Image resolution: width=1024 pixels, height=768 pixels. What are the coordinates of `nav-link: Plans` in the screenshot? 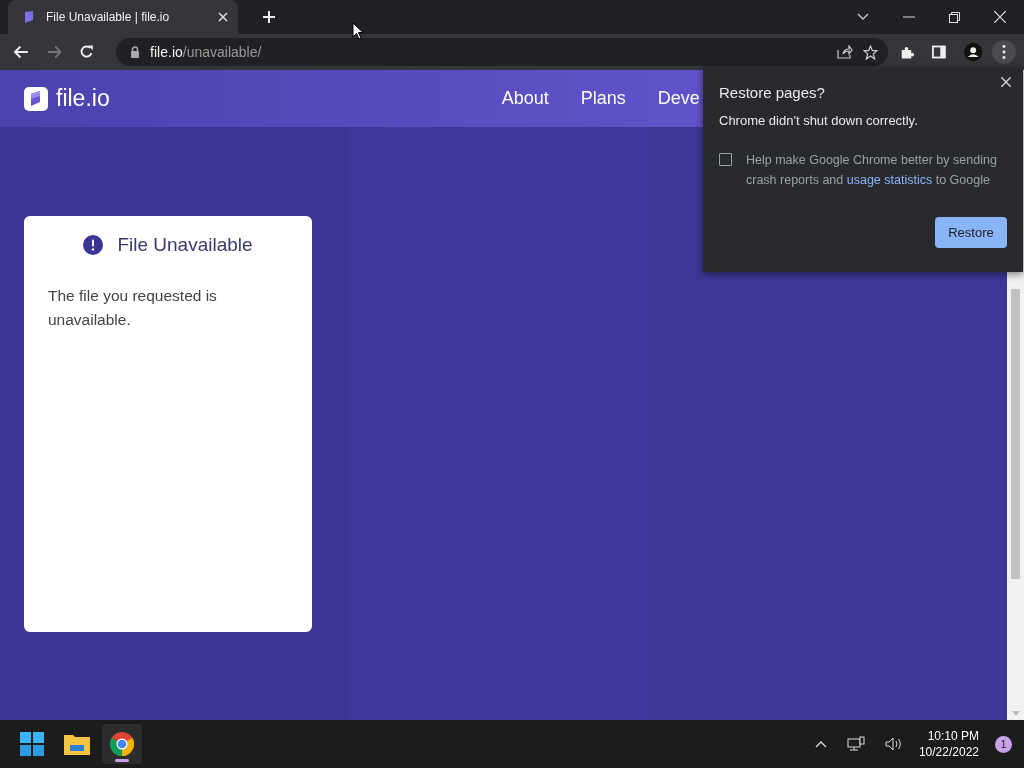 It's located at (603, 98).